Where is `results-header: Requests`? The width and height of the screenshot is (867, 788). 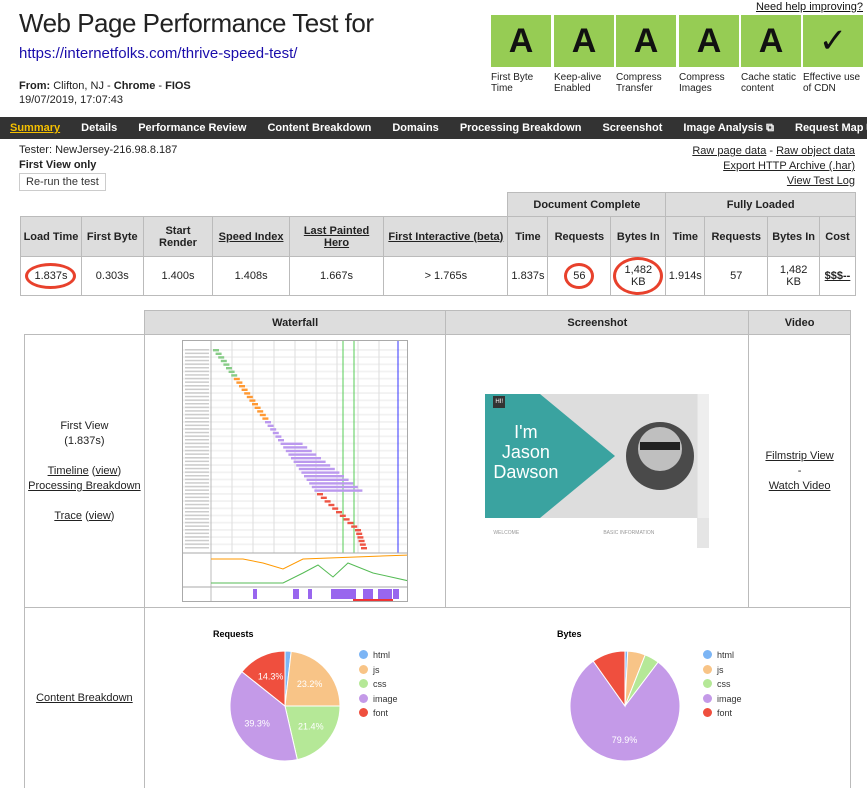
results-header: Requests is located at coordinates (736, 236).